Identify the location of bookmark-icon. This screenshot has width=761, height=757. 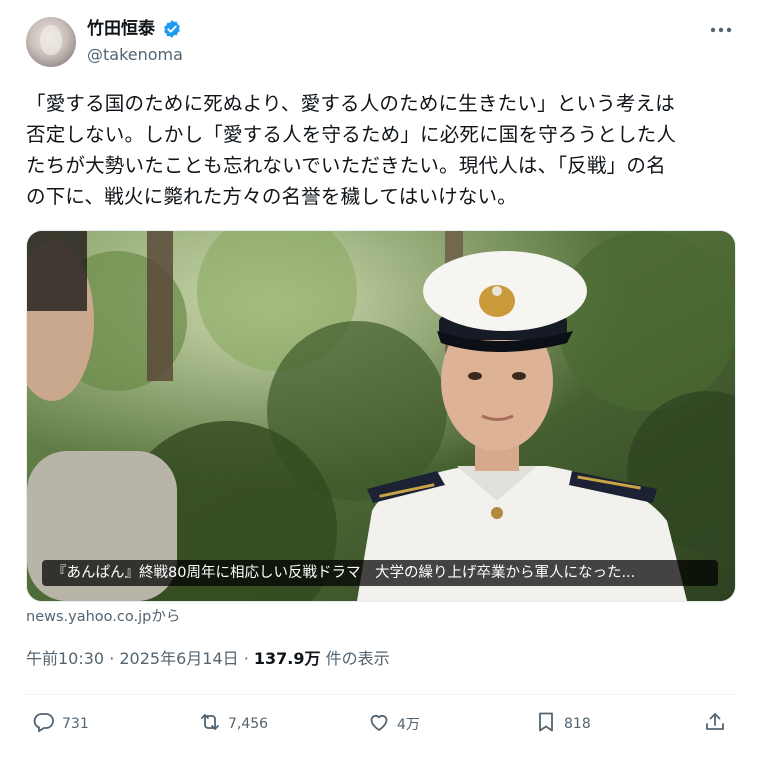
(549, 724).